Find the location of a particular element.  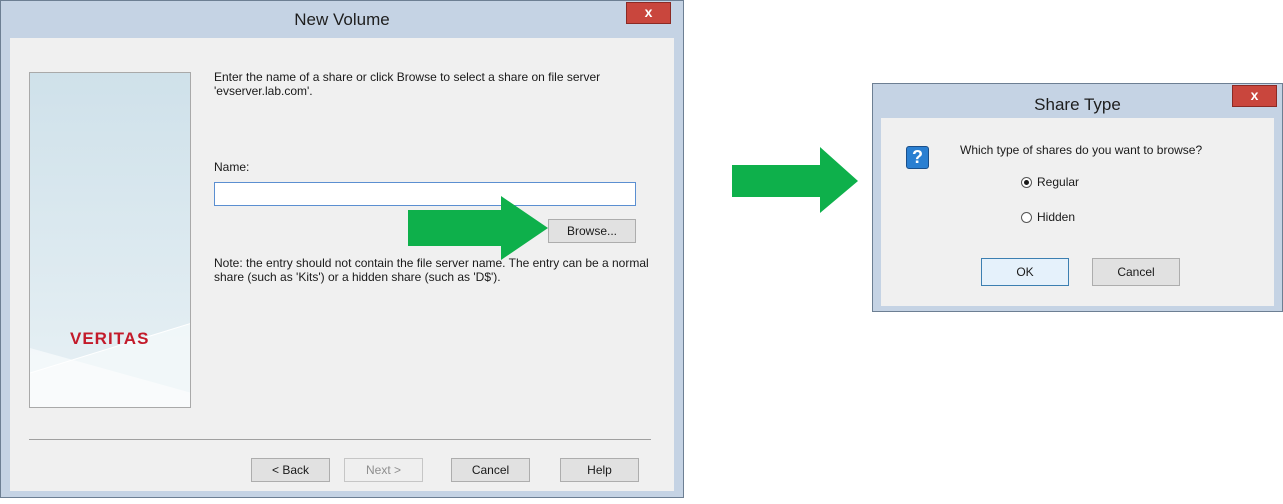

radio-hidden: Hidden is located at coordinates (1048, 217).